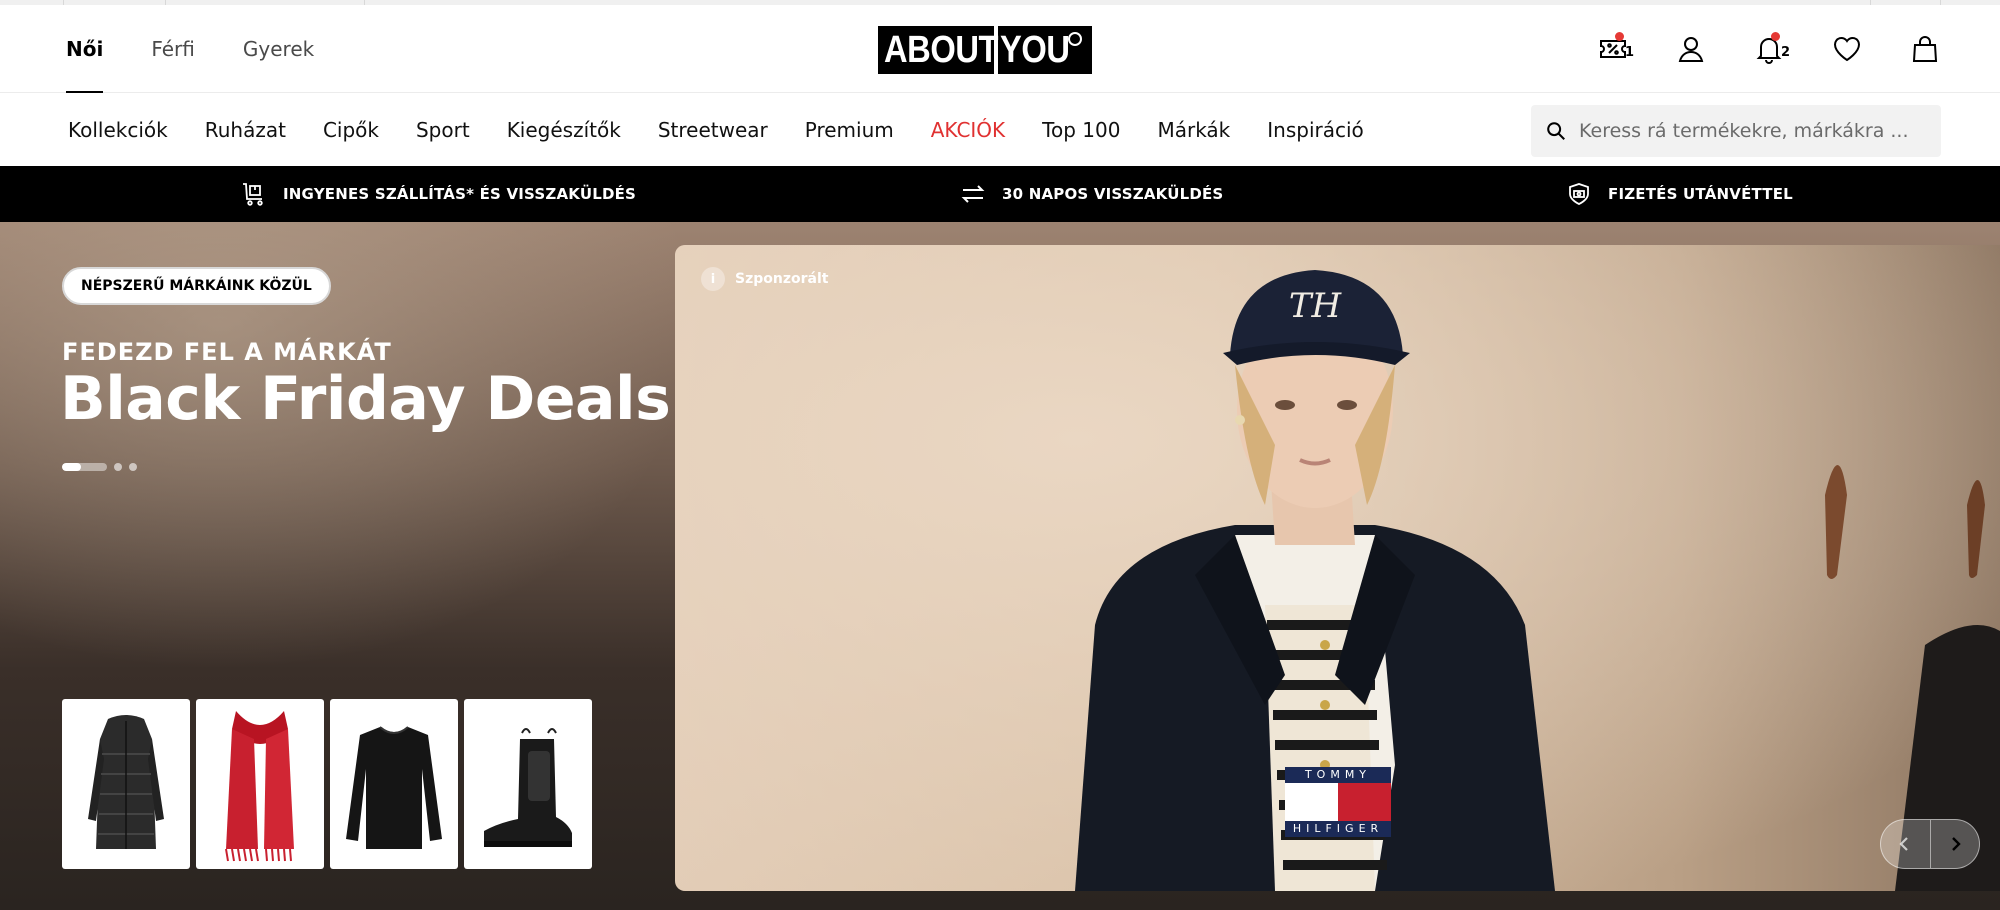 The height and width of the screenshot is (910, 2000). Describe the element at coordinates (1315, 130) in the screenshot. I see `category-inspiration: Inspiráció` at that location.